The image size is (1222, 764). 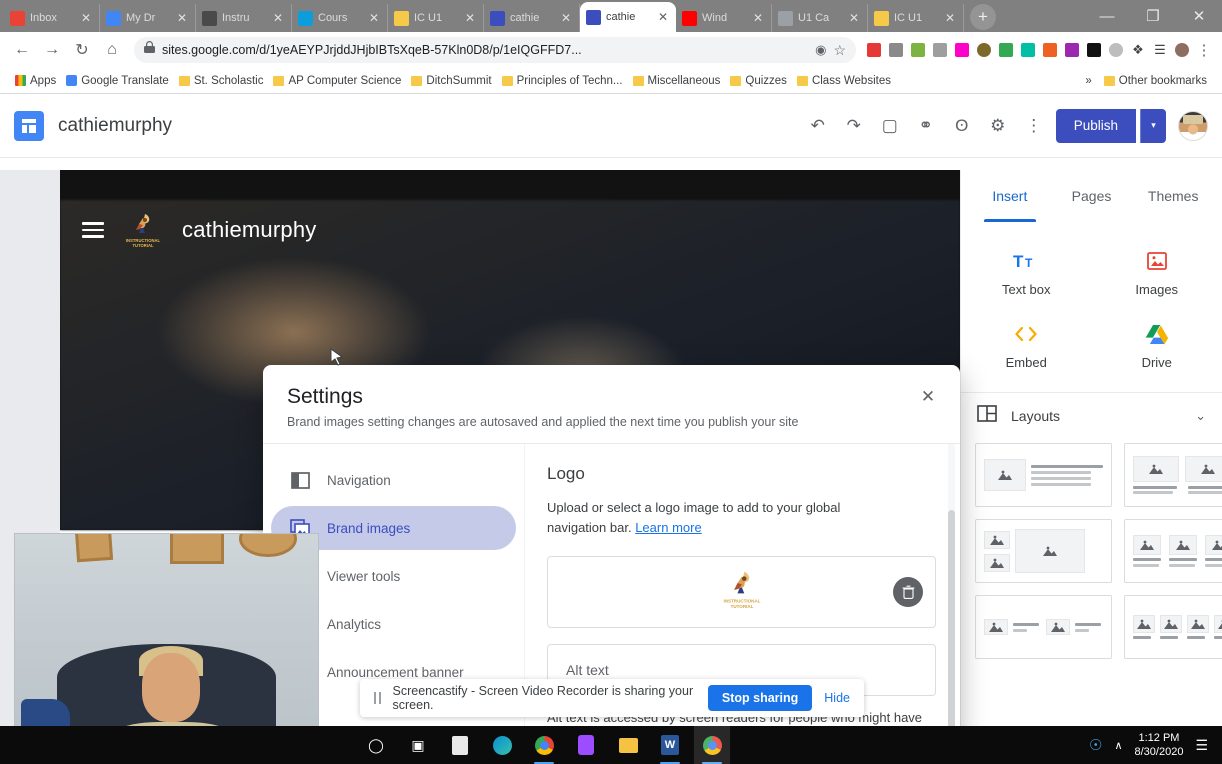 What do you see at coordinates (376, 745) in the screenshot?
I see `cortana-icon: ◯` at bounding box center [376, 745].